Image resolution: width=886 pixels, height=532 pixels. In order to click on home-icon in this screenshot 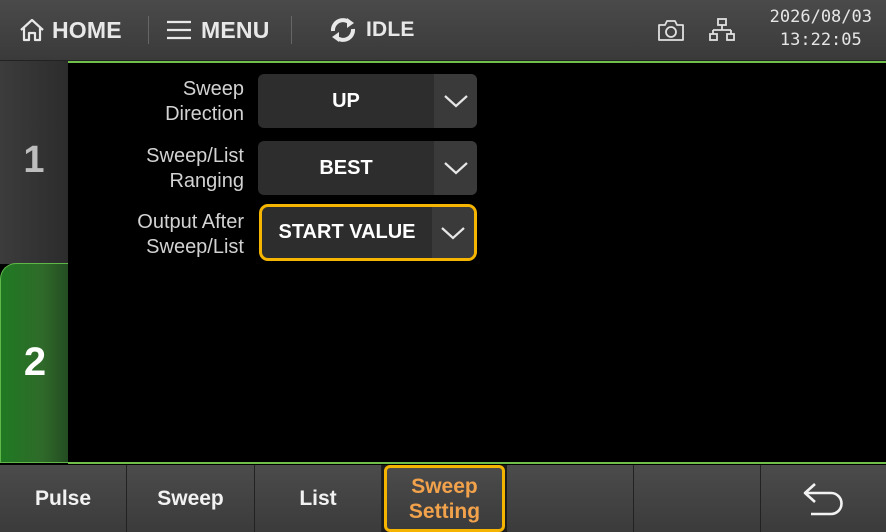, I will do `click(32, 30)`.